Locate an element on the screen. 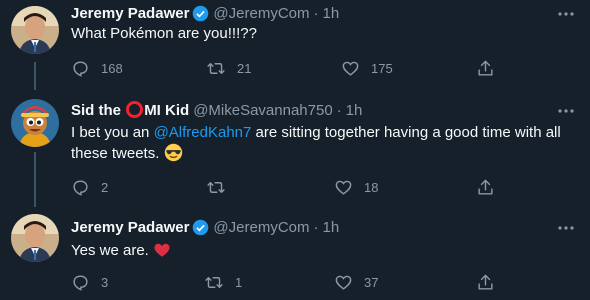  retweet-button is located at coordinates (216, 187).